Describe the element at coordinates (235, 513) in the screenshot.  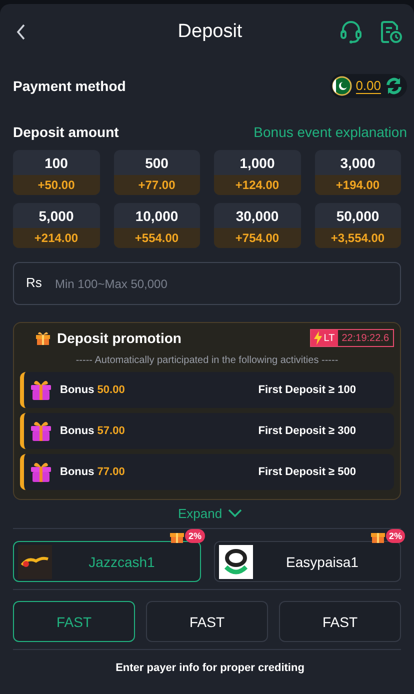
I see `chevron-down-icon` at that location.